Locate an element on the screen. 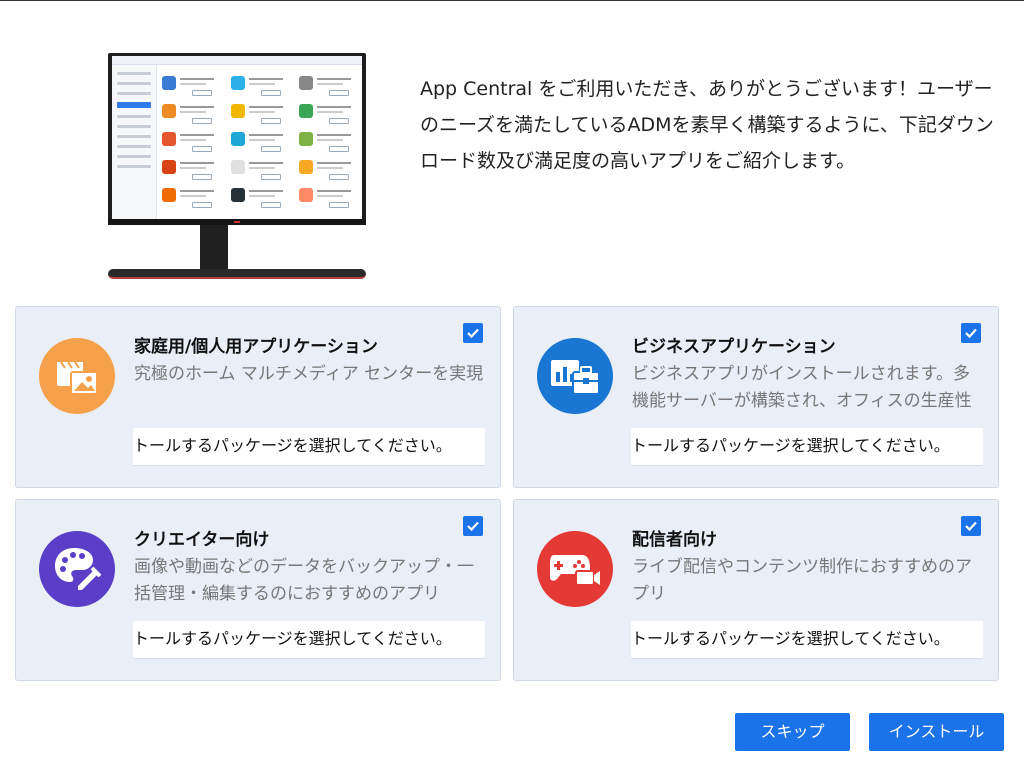 This screenshot has width=1024, height=768. card-title: ビジネスアプリケーション is located at coordinates (734, 347).